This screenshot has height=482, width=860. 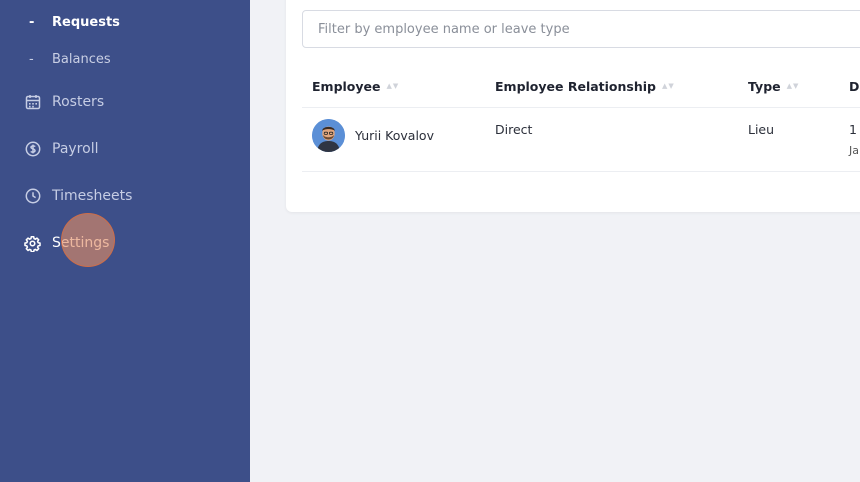 I want to click on sidebar-subitem-label: Balances, so click(x=81, y=59).